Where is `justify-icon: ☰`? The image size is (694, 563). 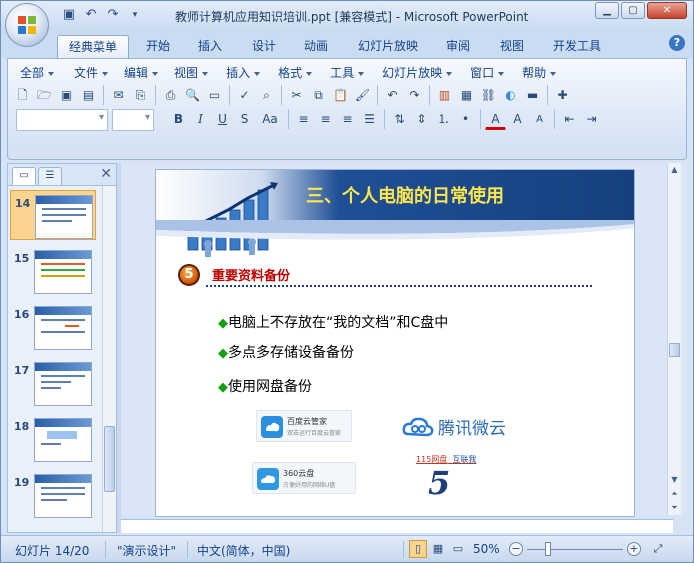 justify-icon: ☰ is located at coordinates (369, 119).